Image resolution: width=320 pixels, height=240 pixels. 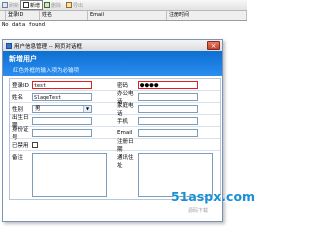 What do you see at coordinates (62, 96) in the screenshot?
I see `name-input: SlaqeTest` at bounding box center [62, 96].